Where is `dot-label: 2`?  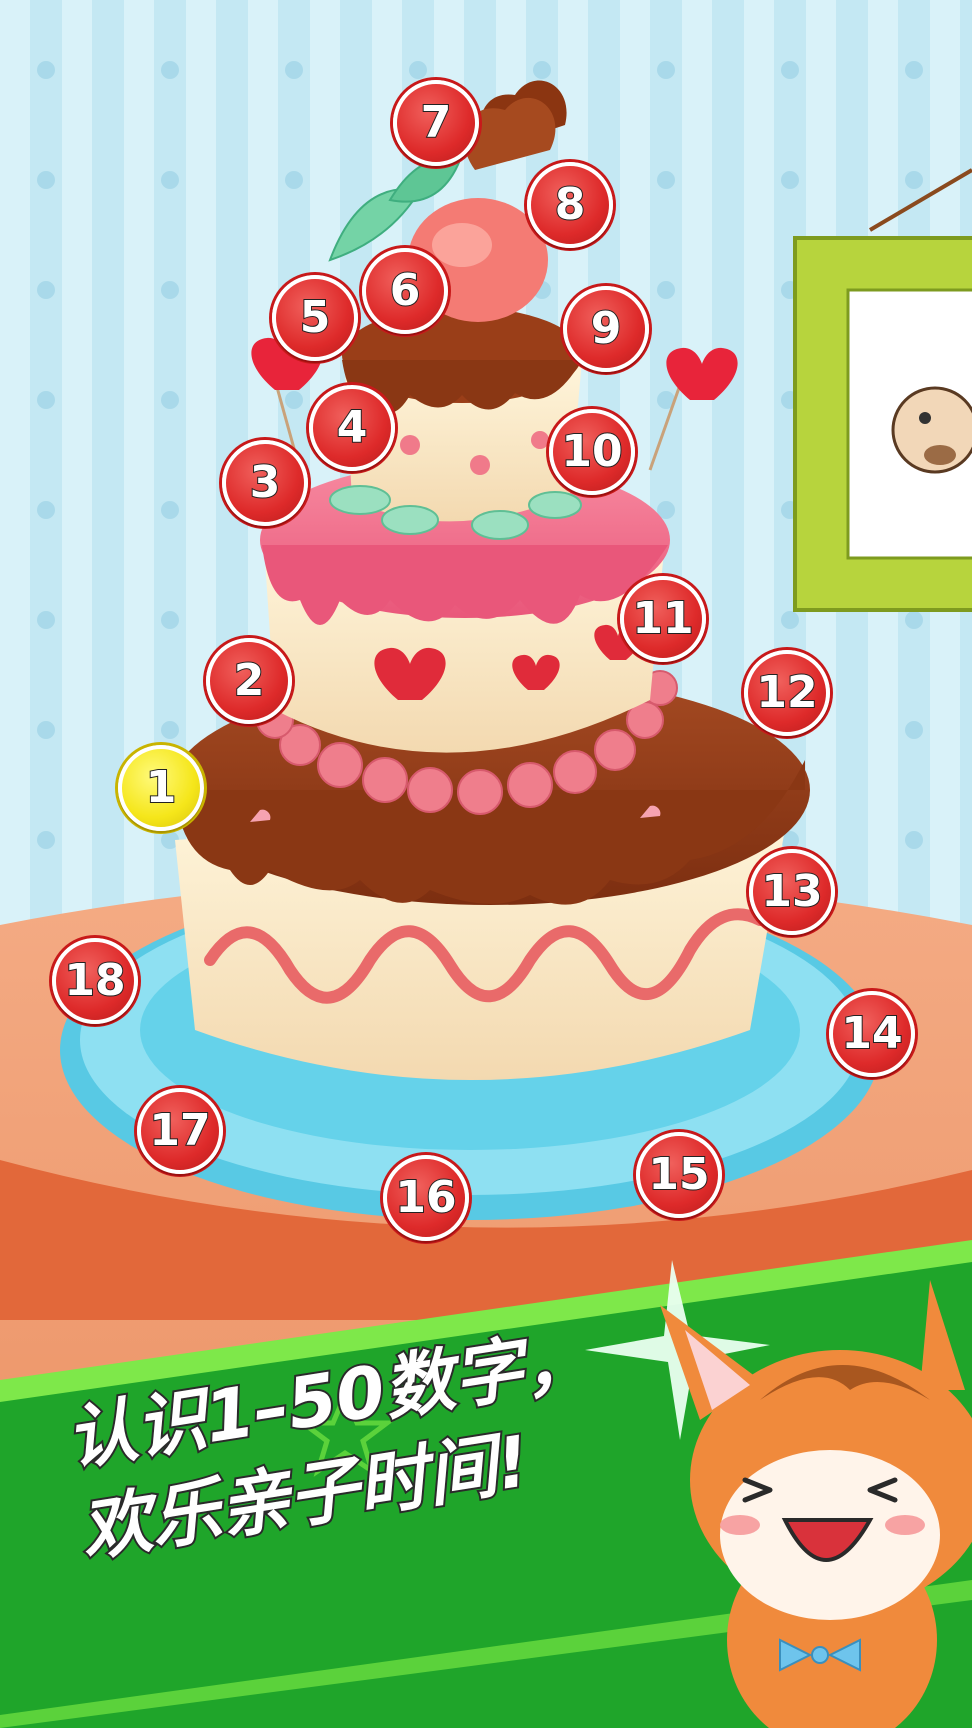
dot-label: 2 is located at coordinates (249, 680).